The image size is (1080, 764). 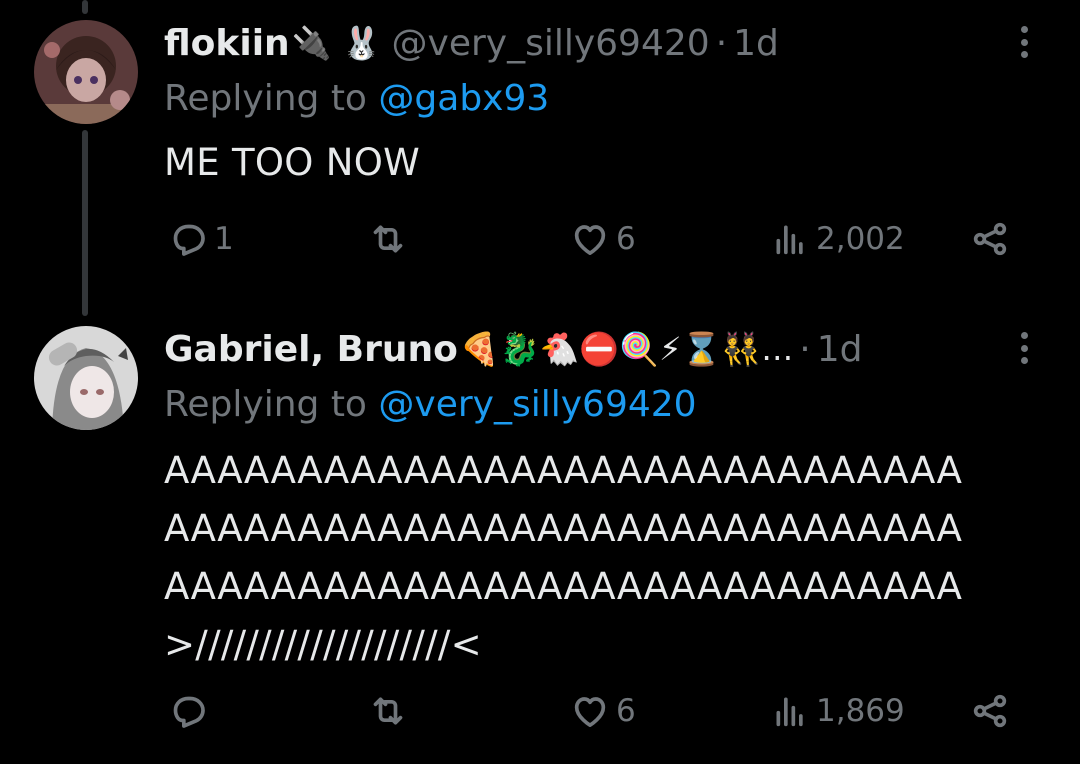 What do you see at coordinates (563, 470) in the screenshot?
I see `tweet-text-line-1: AAAAAAAAAAAAAAAAAAAAAAAAAAAAAA` at bounding box center [563, 470].